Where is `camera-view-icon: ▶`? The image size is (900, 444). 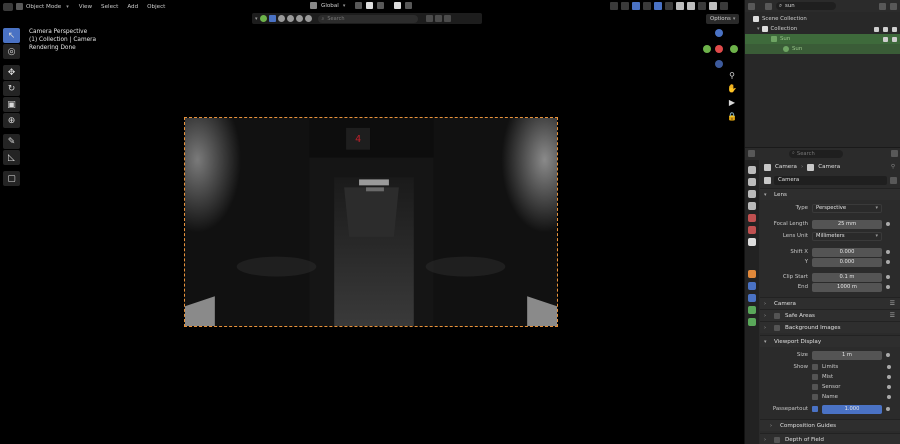 camera-view-icon: ▶ is located at coordinates (732, 102).